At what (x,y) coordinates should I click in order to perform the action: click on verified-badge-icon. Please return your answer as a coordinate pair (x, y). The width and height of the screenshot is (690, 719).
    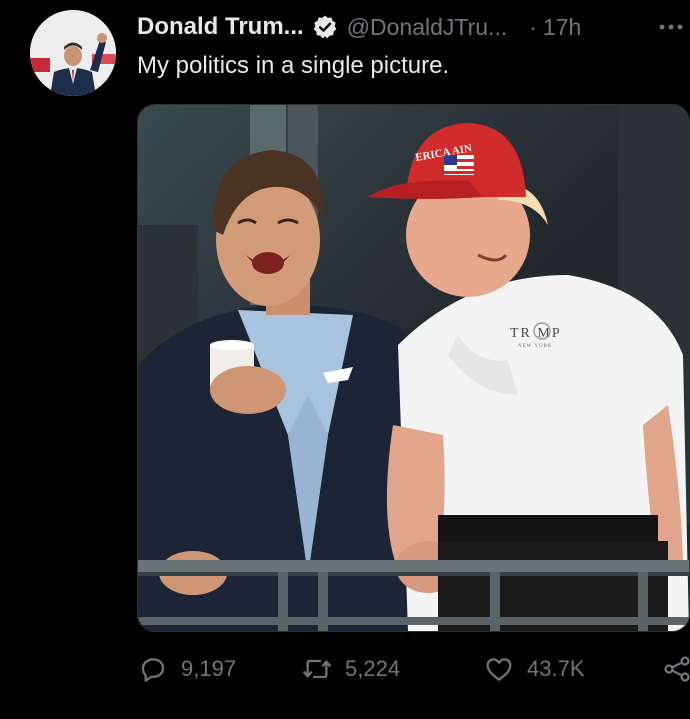
    Looking at the image, I should click on (325, 27).